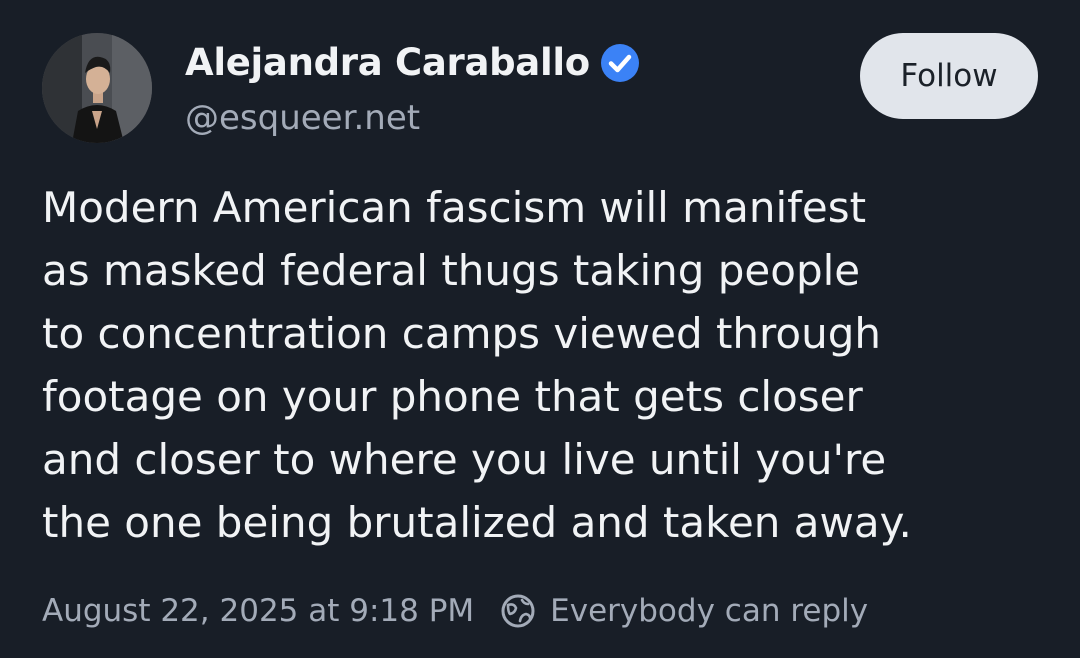 The image size is (1080, 658). Describe the element at coordinates (620, 63) in the screenshot. I see `verified-check-icon` at that location.